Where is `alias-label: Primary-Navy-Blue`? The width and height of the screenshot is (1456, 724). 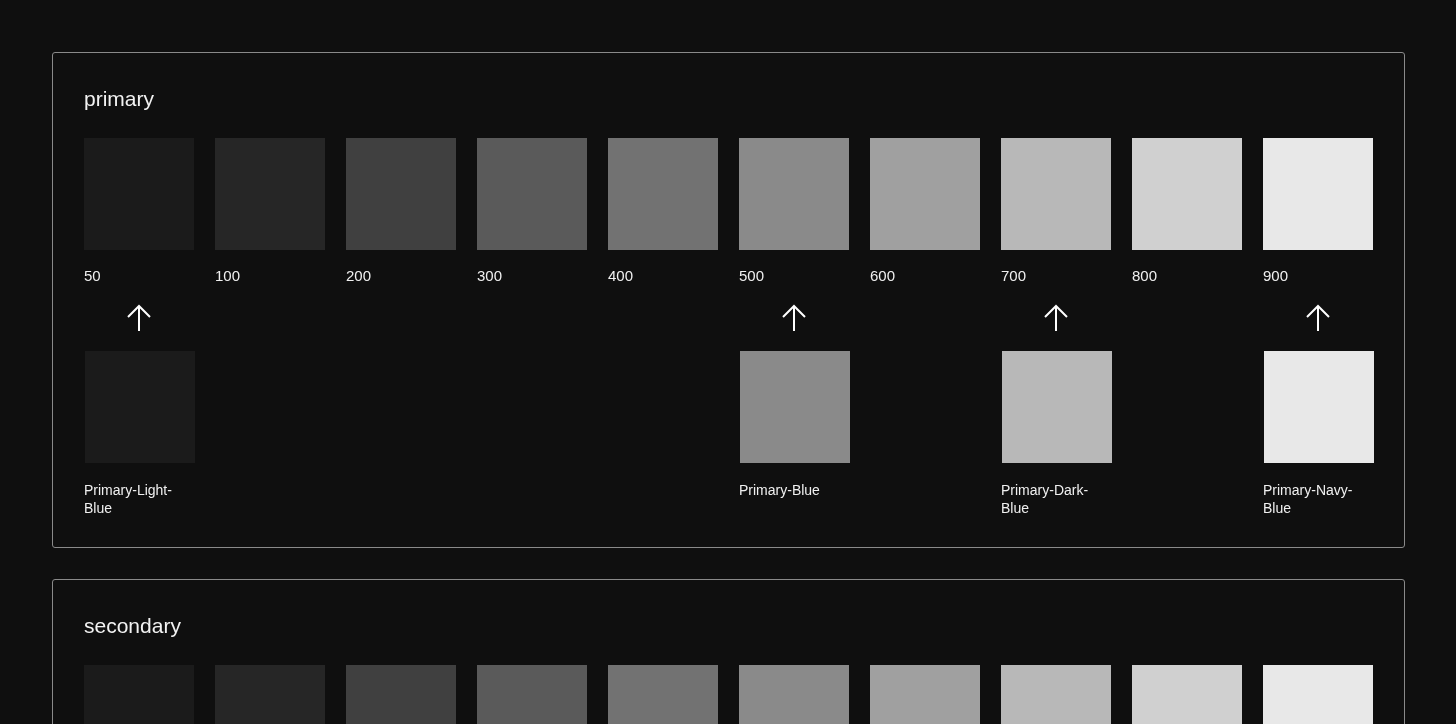
alias-label: Primary-Navy-Blue is located at coordinates (1308, 499).